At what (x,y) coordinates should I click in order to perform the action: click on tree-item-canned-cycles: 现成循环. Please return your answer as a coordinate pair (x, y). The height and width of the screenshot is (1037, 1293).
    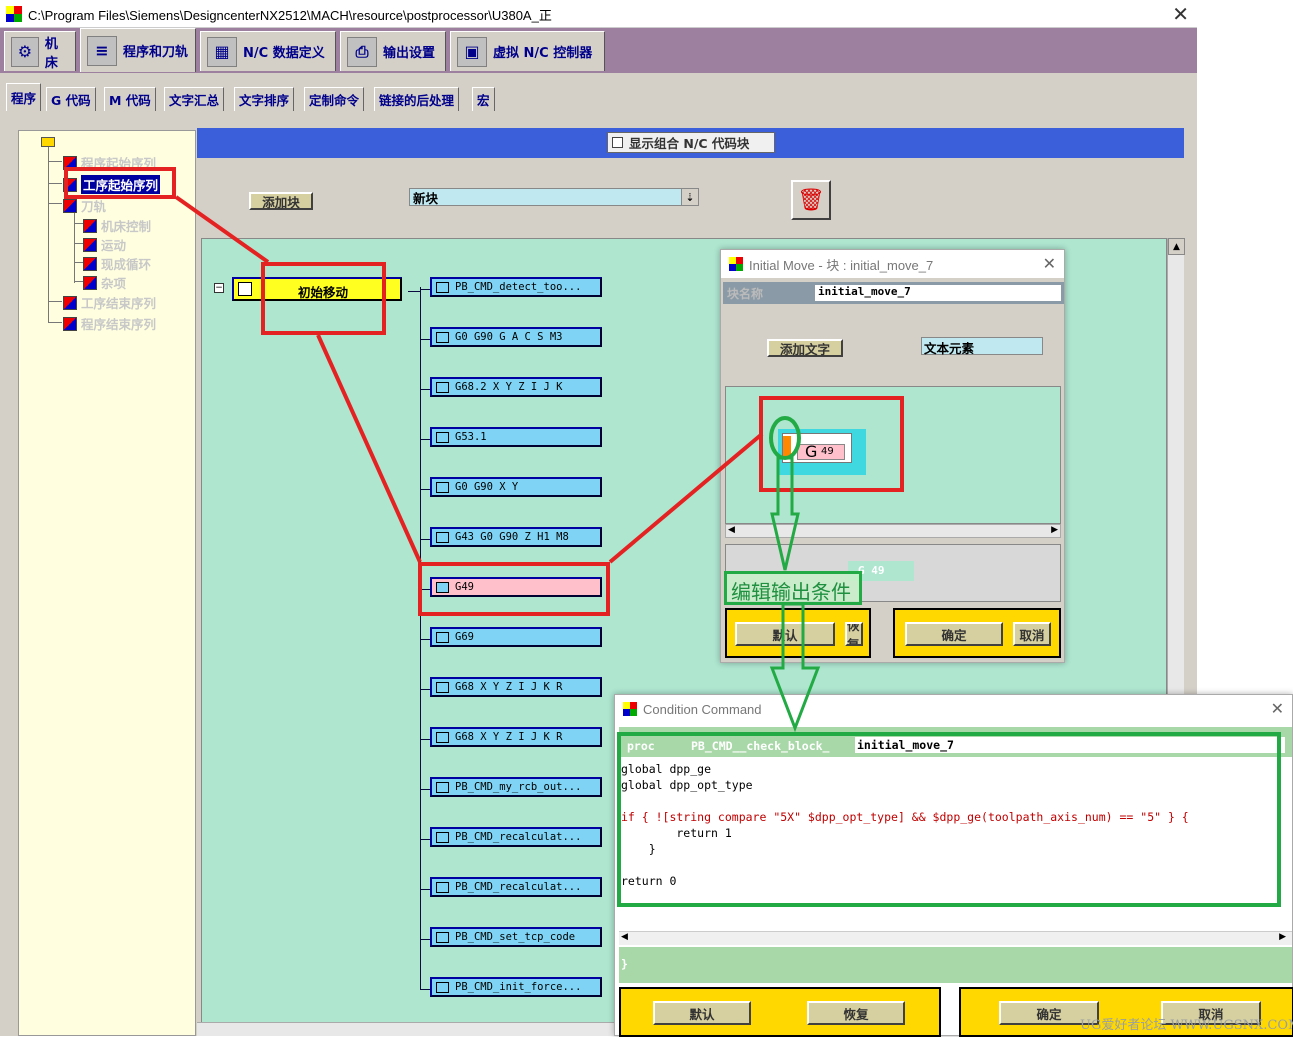
    Looking at the image, I should click on (117, 263).